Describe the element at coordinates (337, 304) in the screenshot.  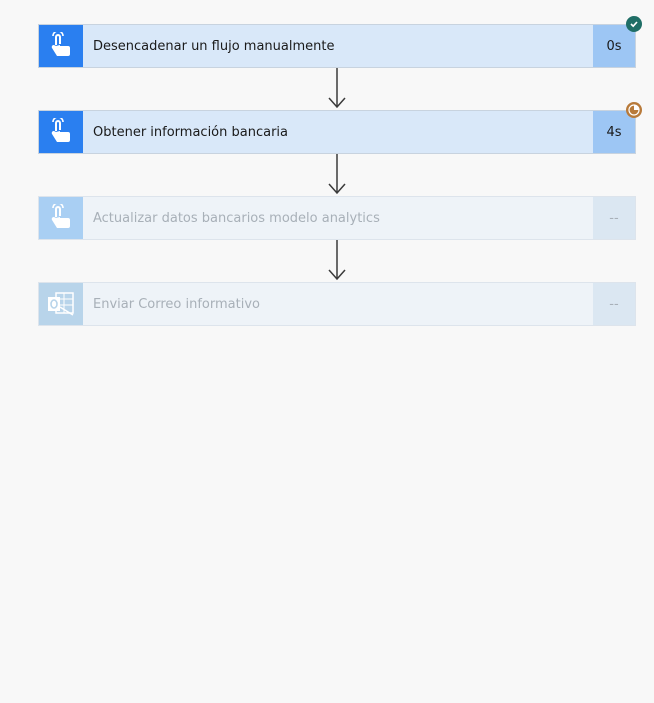
I see `flow-step-send-email: Enviar Correo informativo --` at that location.